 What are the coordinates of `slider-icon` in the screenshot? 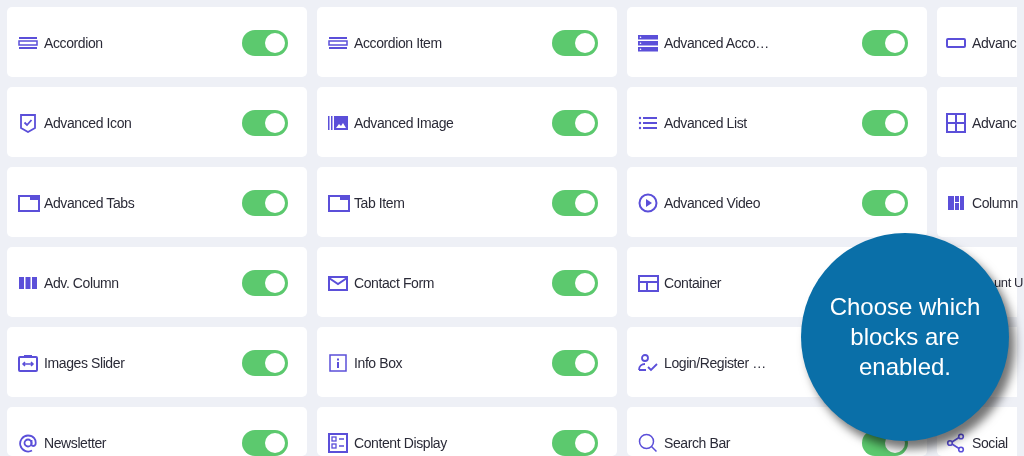 It's located at (29, 363).